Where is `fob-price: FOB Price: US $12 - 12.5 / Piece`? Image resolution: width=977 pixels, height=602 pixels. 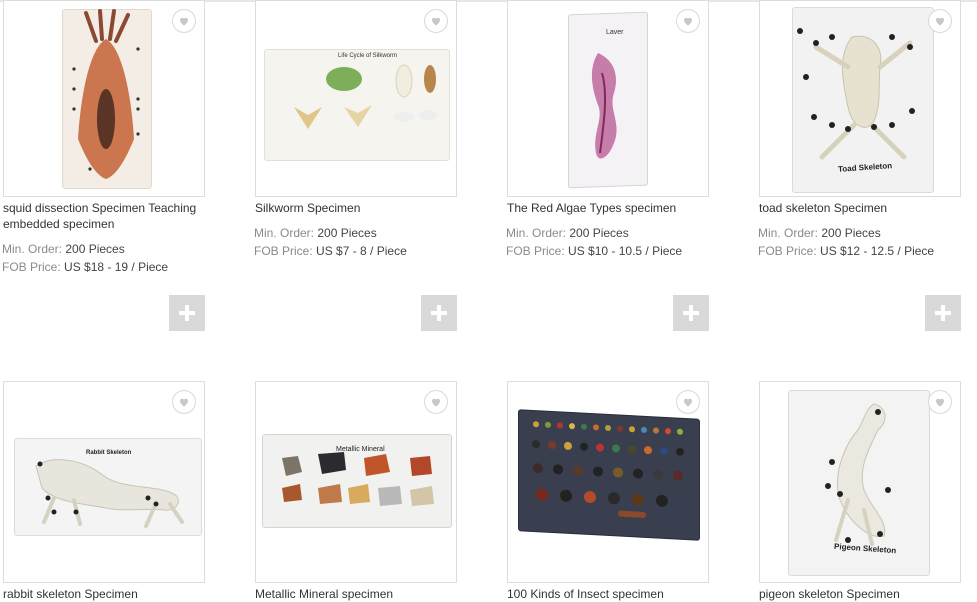
fob-price: FOB Price: US $12 - 12.5 / Piece is located at coordinates (846, 251).